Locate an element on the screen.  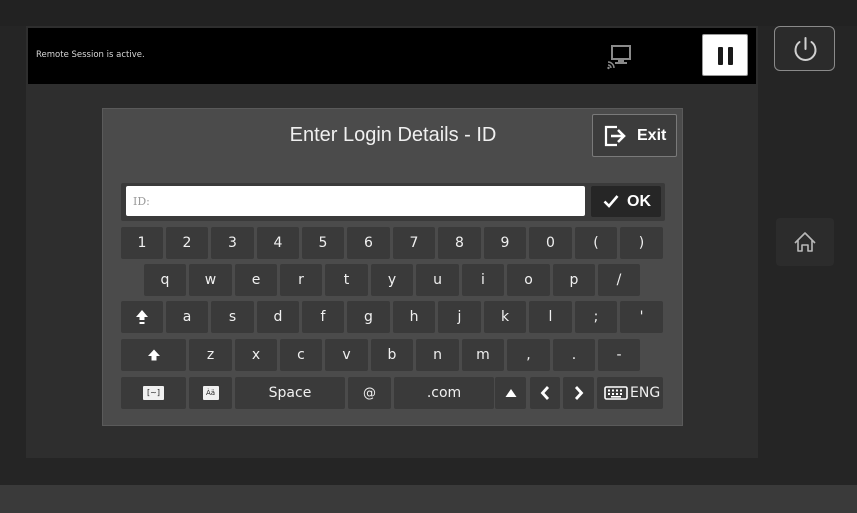
key: 1 is located at coordinates (142, 243).